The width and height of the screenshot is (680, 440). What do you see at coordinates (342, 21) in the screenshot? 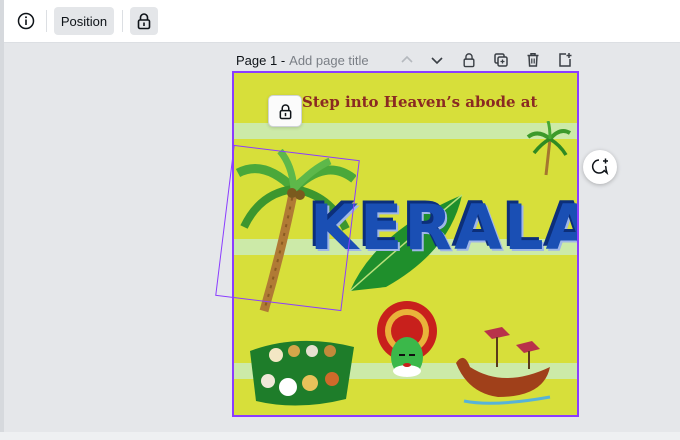
I see `top-toolbar: Position` at bounding box center [342, 21].